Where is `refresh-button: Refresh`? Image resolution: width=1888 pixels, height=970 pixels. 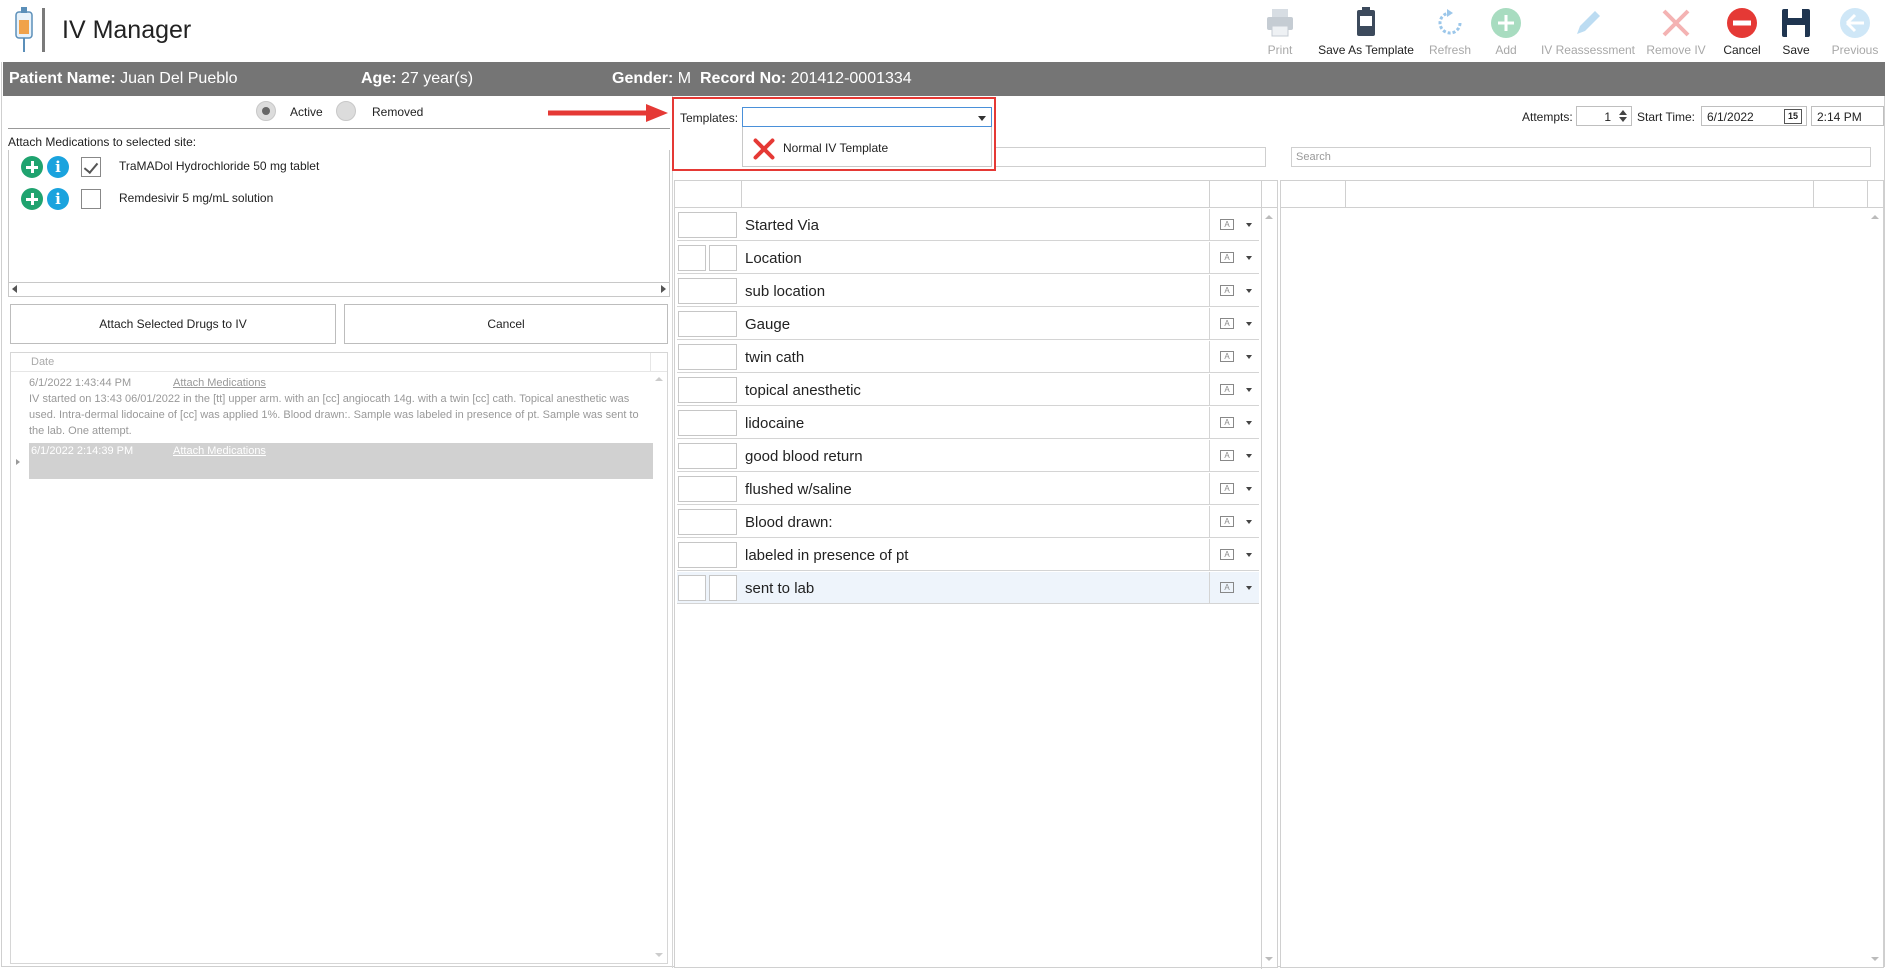 refresh-button: Refresh is located at coordinates (1450, 32).